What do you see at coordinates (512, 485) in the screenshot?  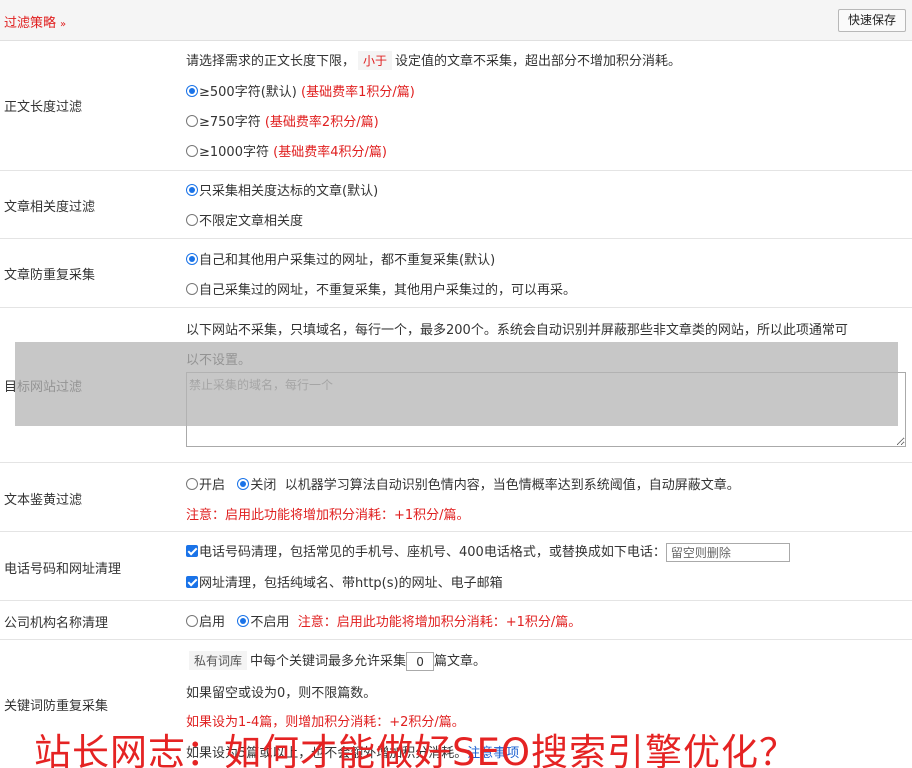 I see `porn-filter-desc: 以机器学习算法自动识别色情内容，当色情概率达到系统阈值，自动屏蔽文章。` at bounding box center [512, 485].